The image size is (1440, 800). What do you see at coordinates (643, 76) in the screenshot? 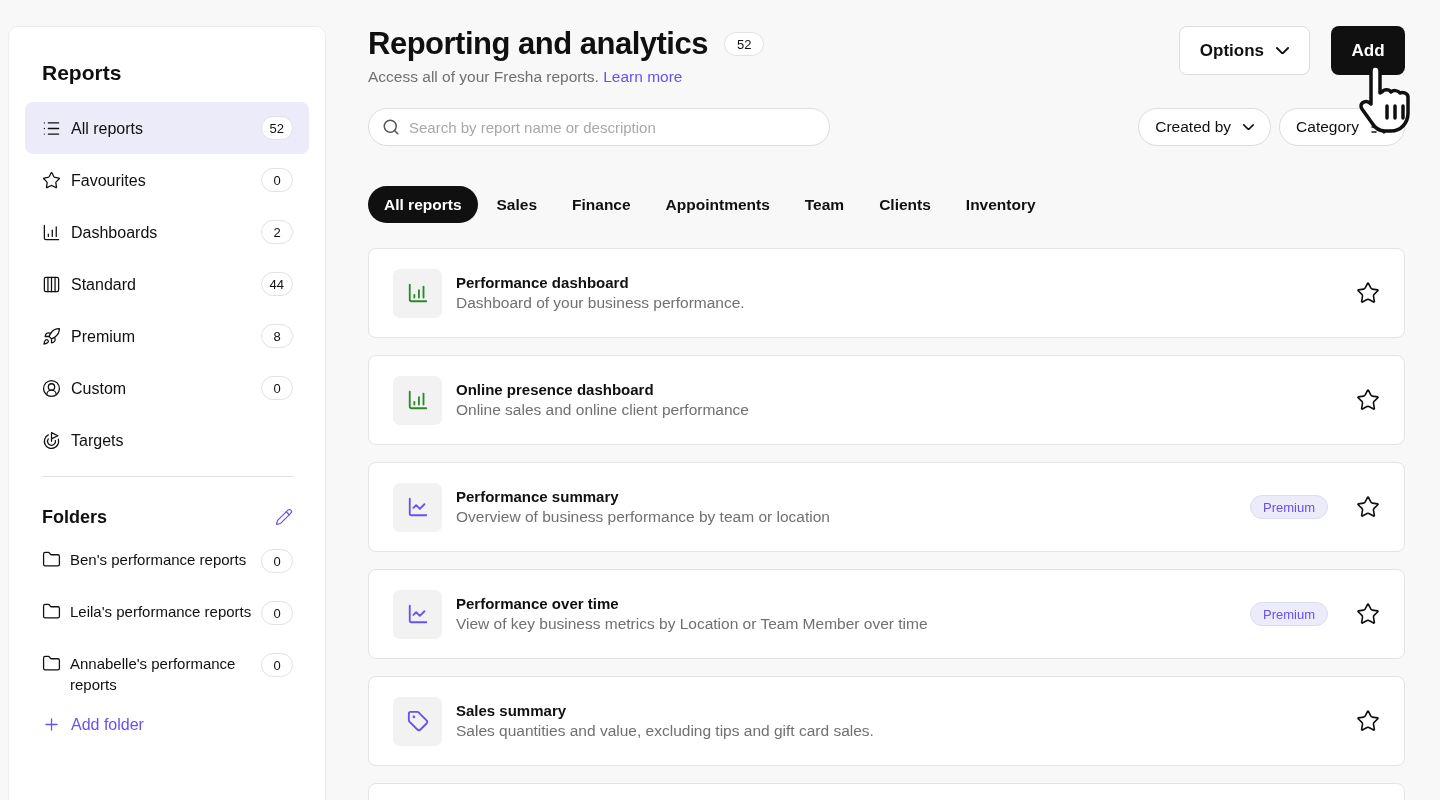
I see `learn-more-link: Learn more` at bounding box center [643, 76].